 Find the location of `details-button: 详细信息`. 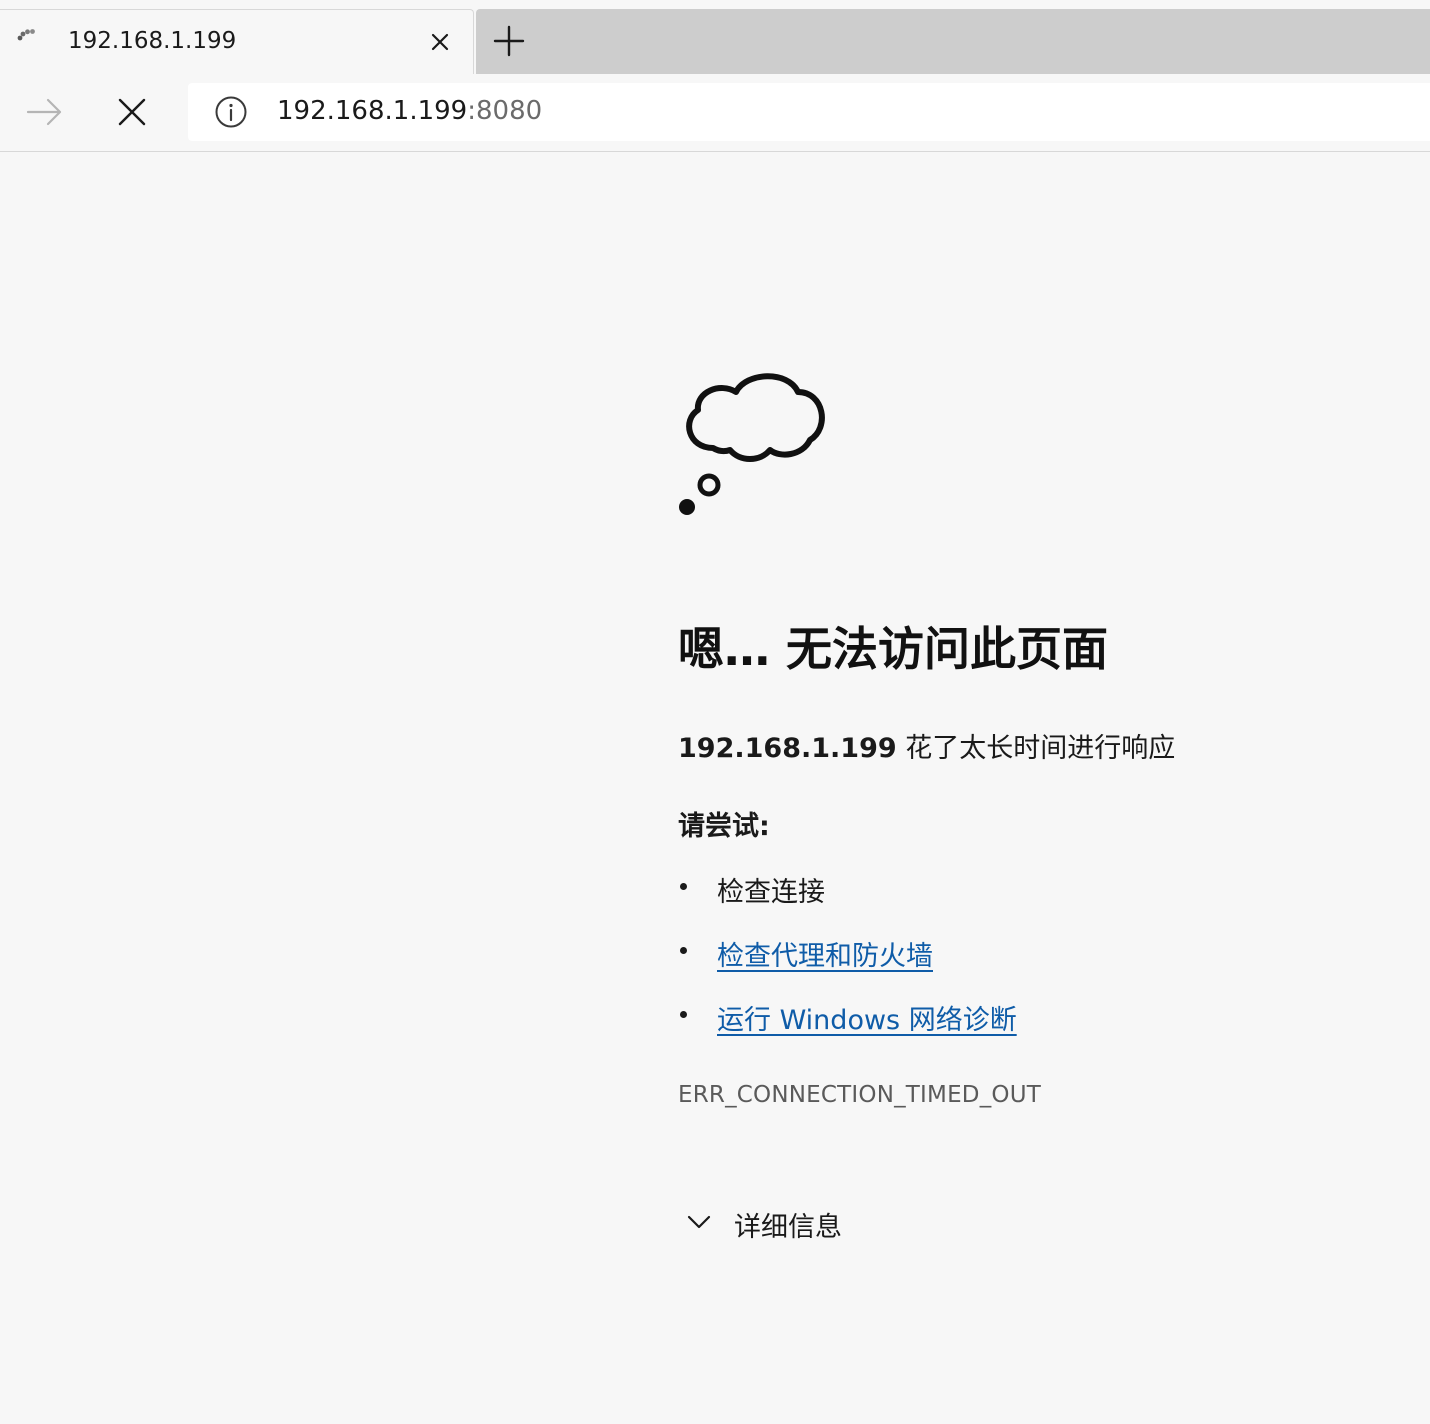

details-button: 详细信息 is located at coordinates (778, 1222).